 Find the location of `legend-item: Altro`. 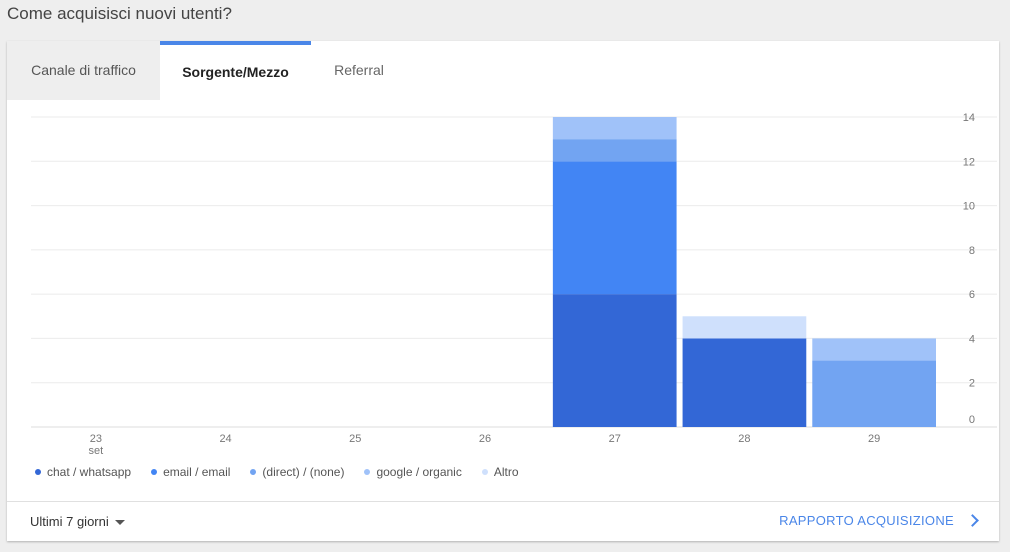

legend-item: Altro is located at coordinates (500, 472).